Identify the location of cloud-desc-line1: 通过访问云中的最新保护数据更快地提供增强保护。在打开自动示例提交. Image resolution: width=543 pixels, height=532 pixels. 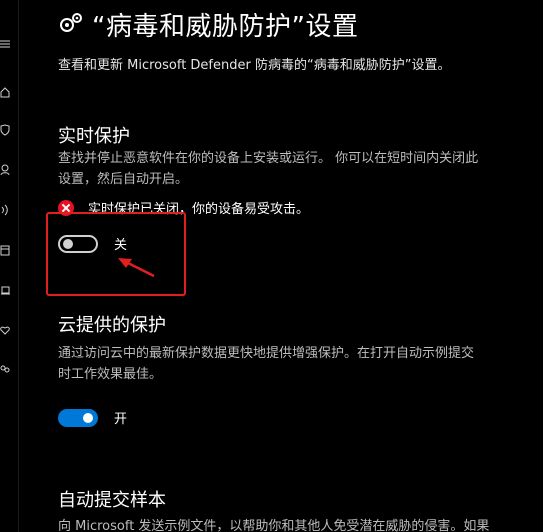
(266, 353).